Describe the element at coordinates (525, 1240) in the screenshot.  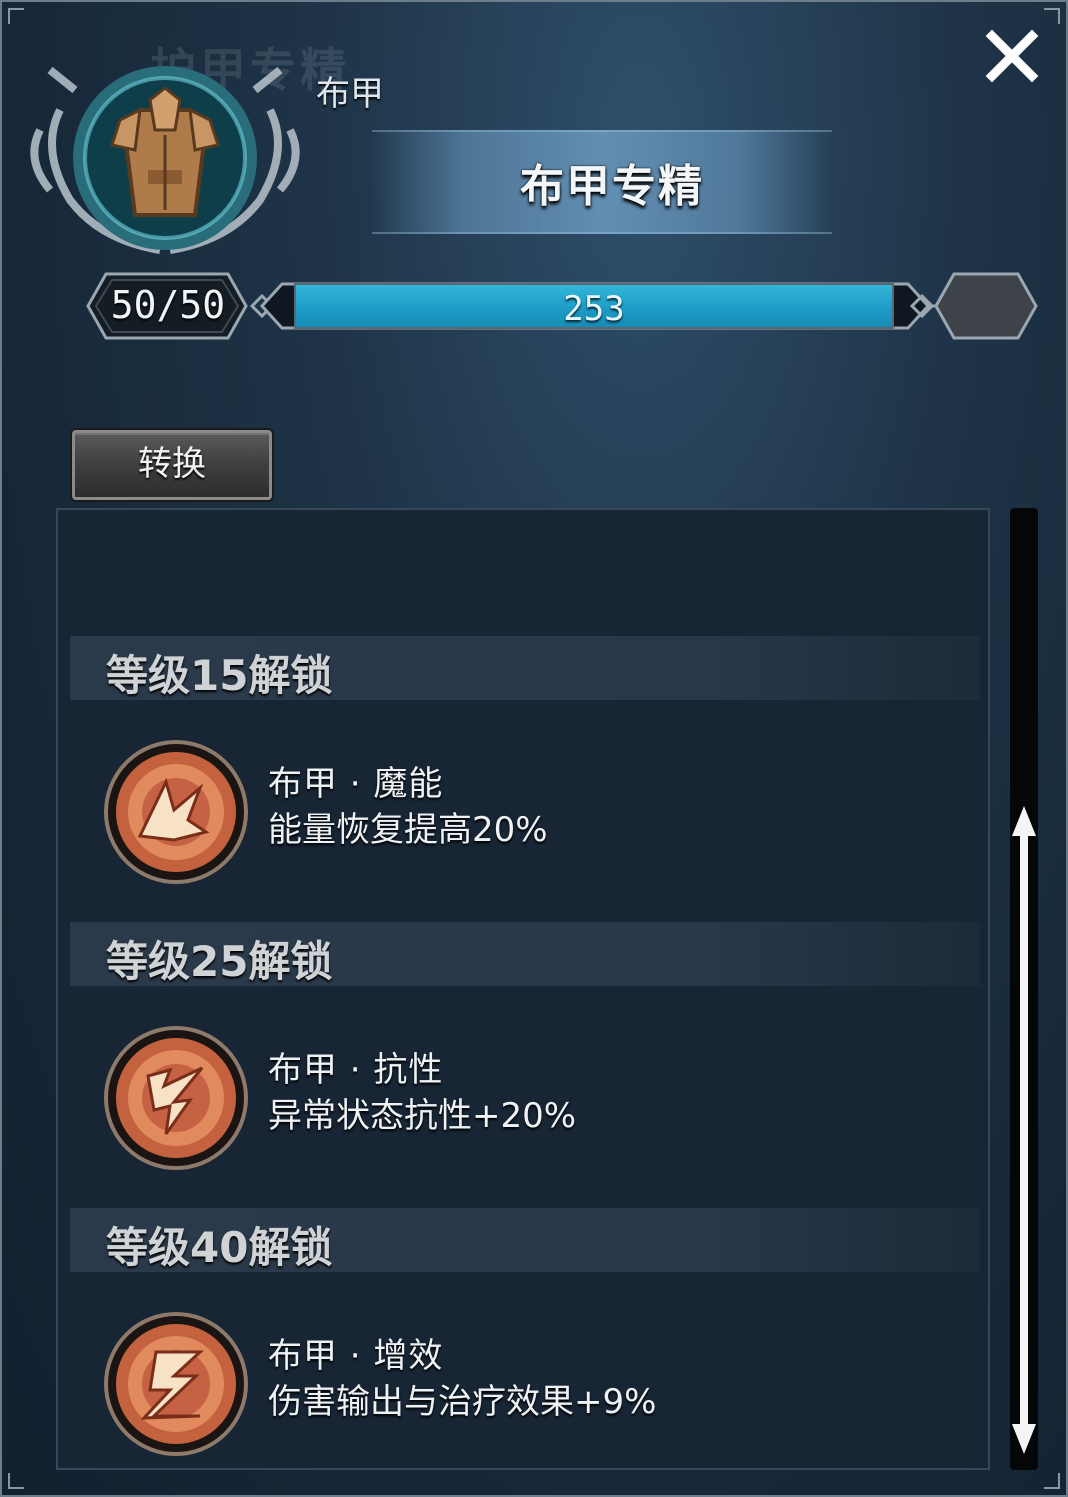
I see `unlock-header: 等级40解锁` at that location.